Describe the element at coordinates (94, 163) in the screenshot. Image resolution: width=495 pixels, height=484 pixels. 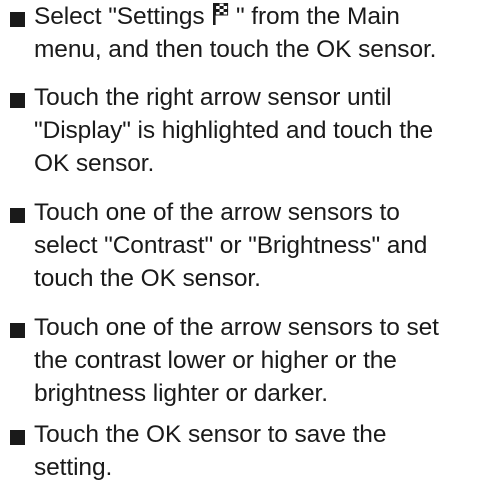
I see `step-line: OK sensor.` at that location.